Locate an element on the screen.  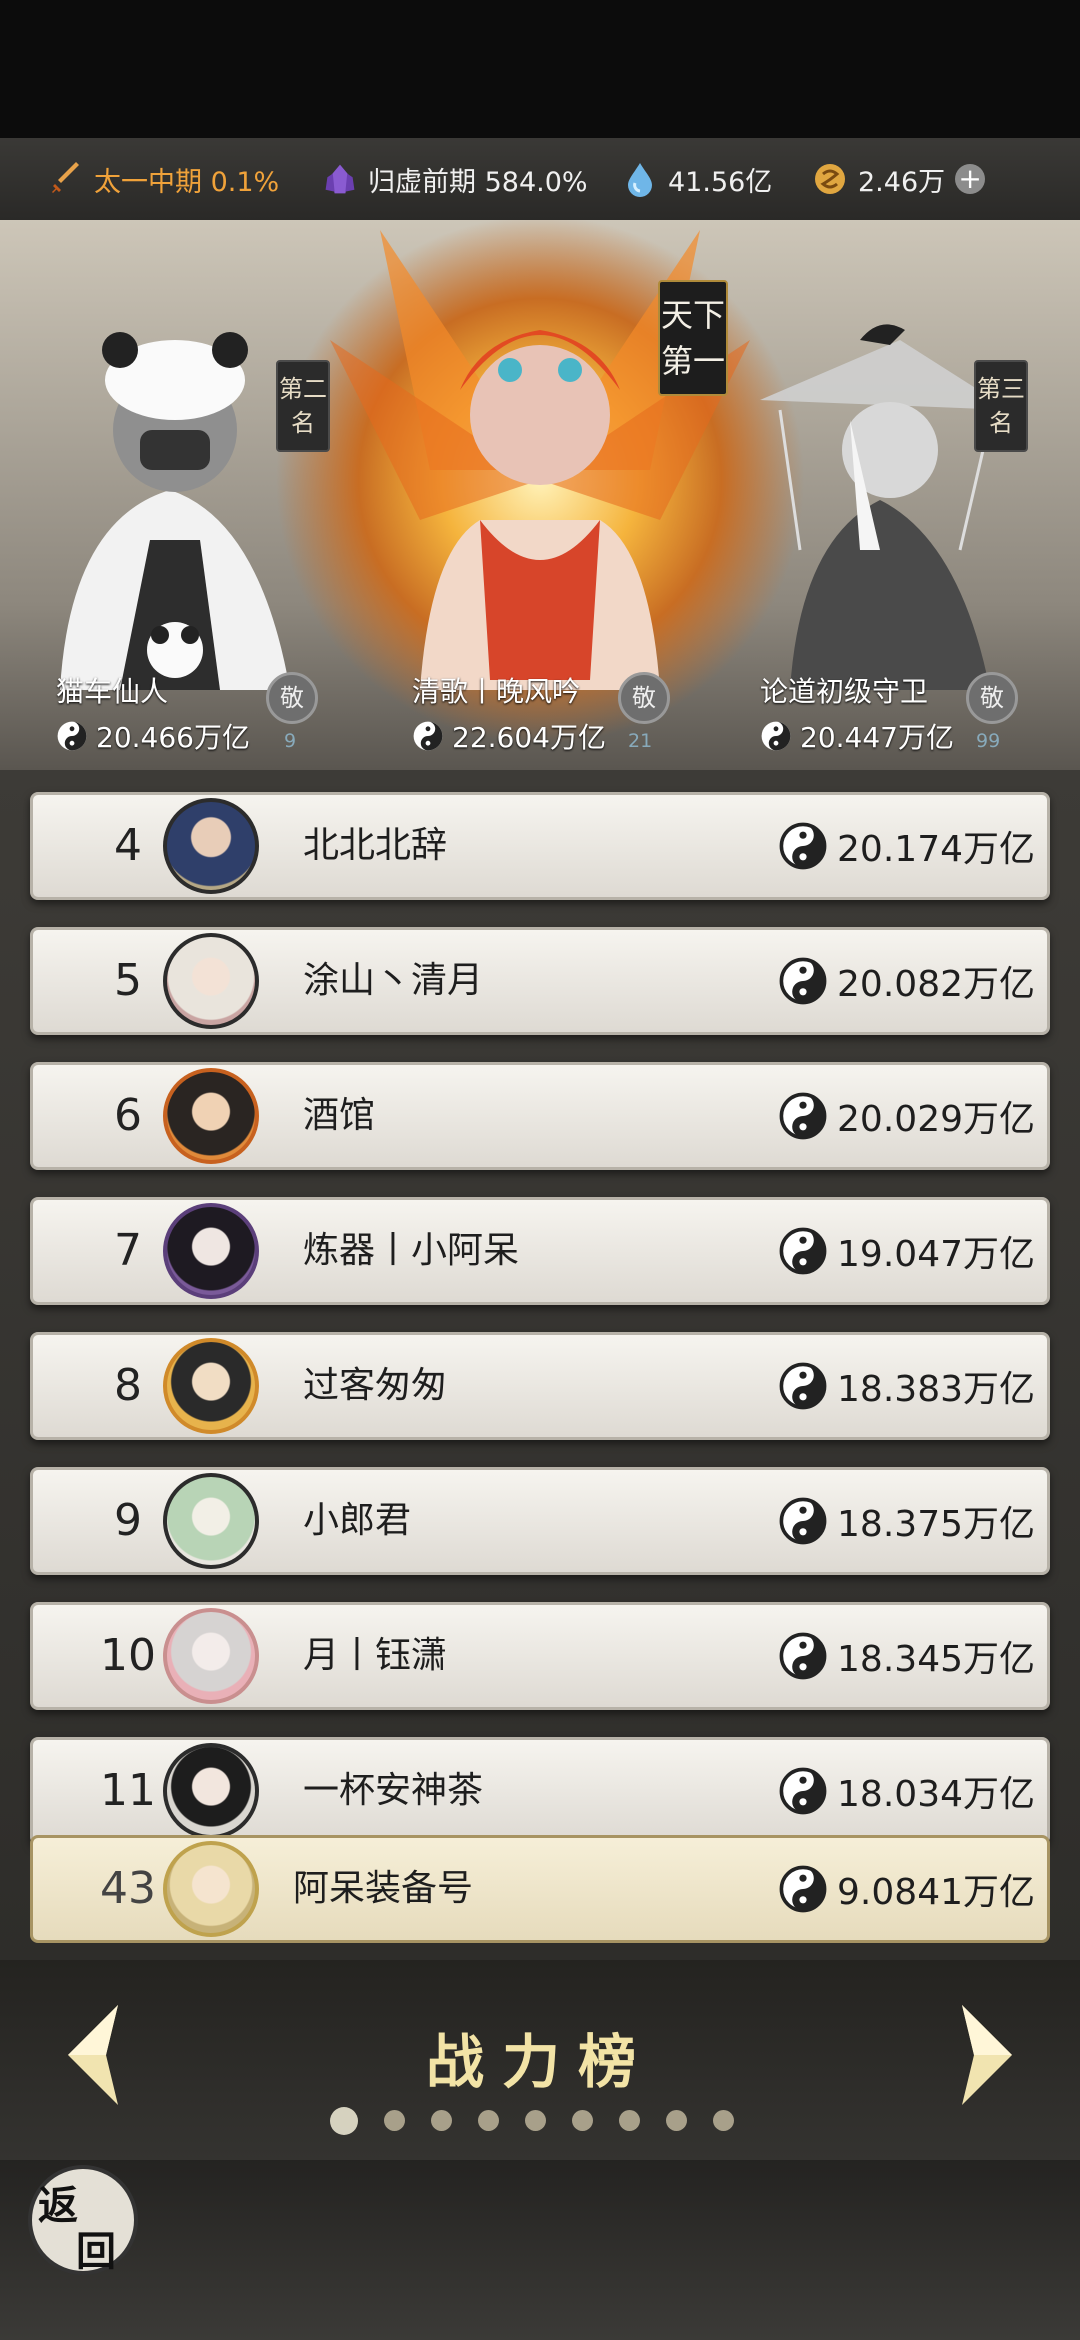
spirit-coin-resource: 2.46万 + is located at coordinates (899, 179).